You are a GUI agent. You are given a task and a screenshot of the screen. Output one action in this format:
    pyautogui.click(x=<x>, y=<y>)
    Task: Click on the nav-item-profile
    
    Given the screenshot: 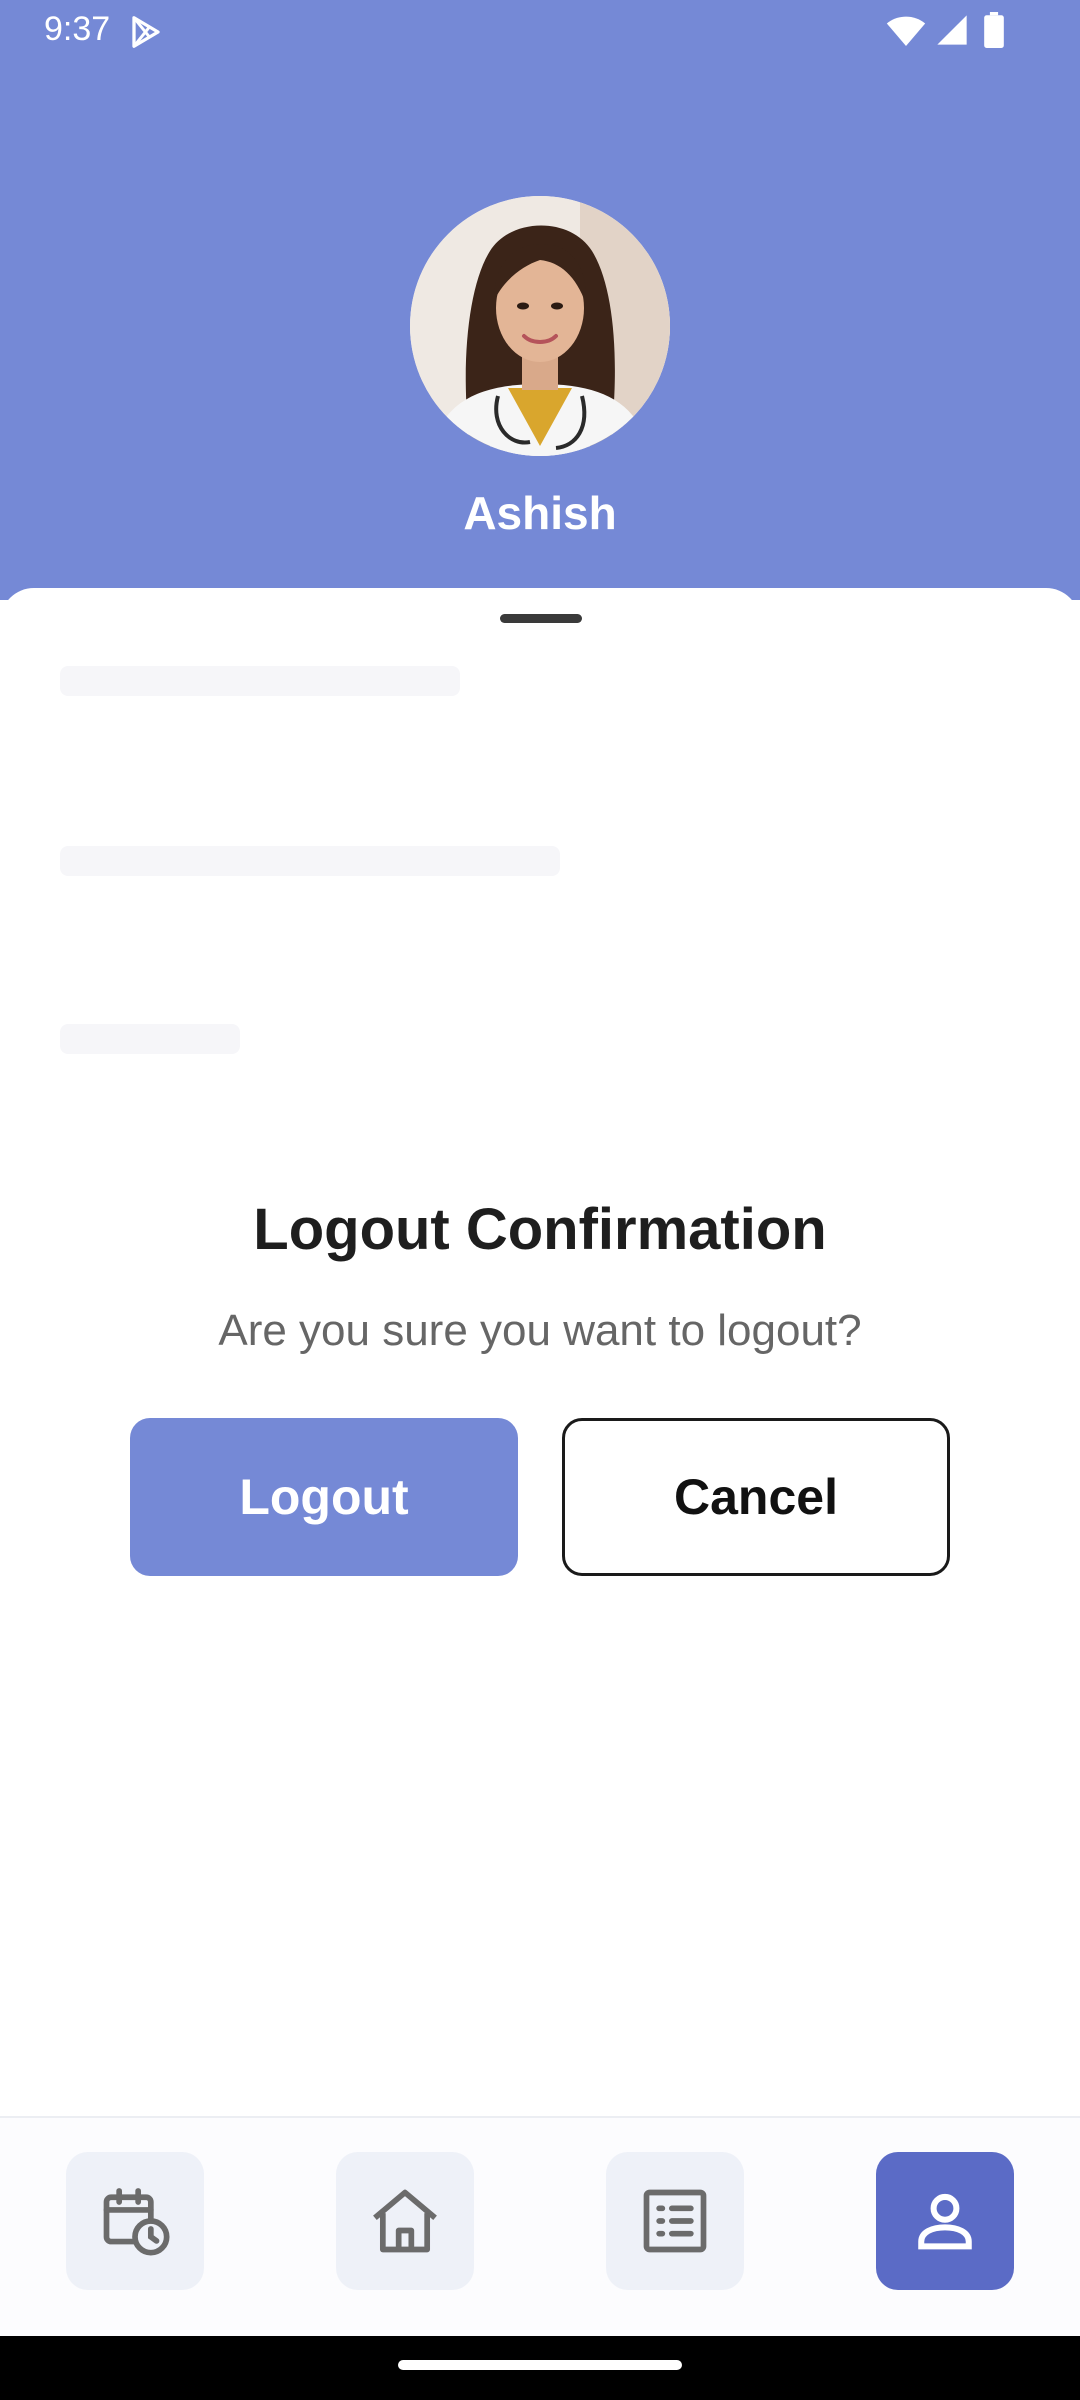 What is the action you would take?
    pyautogui.click(x=945, y=2221)
    